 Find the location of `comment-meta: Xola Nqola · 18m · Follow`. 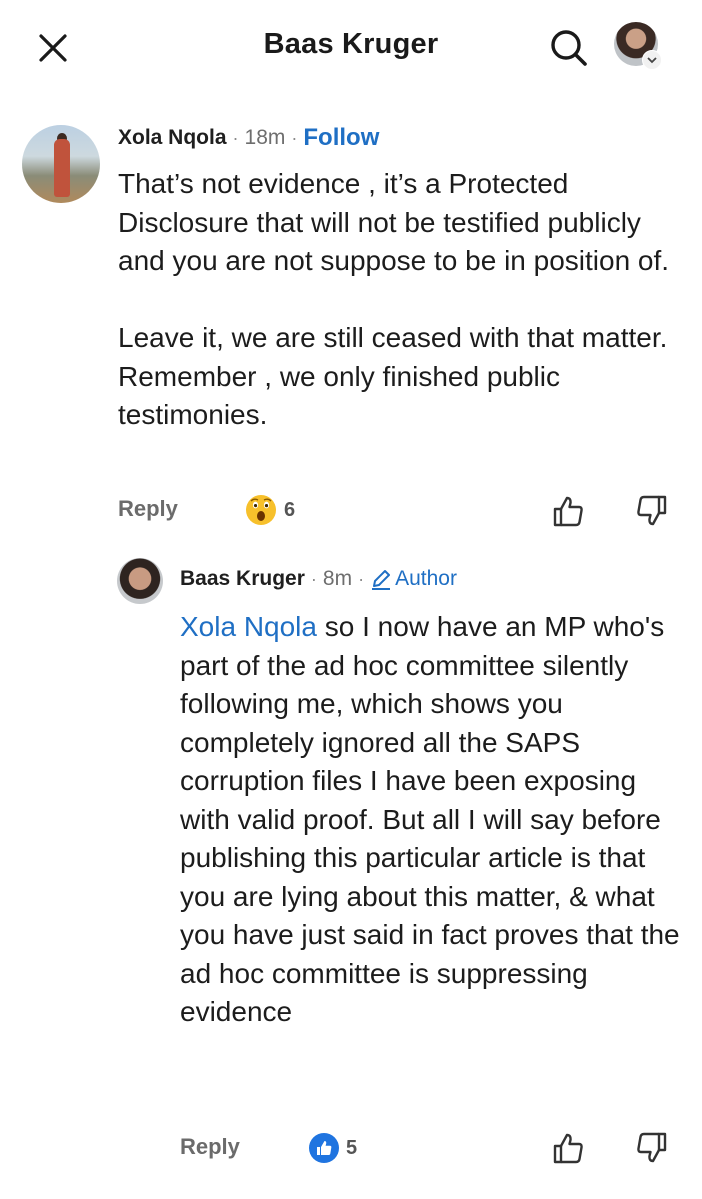

comment-meta: Xola Nqola · 18m · Follow is located at coordinates (248, 138).